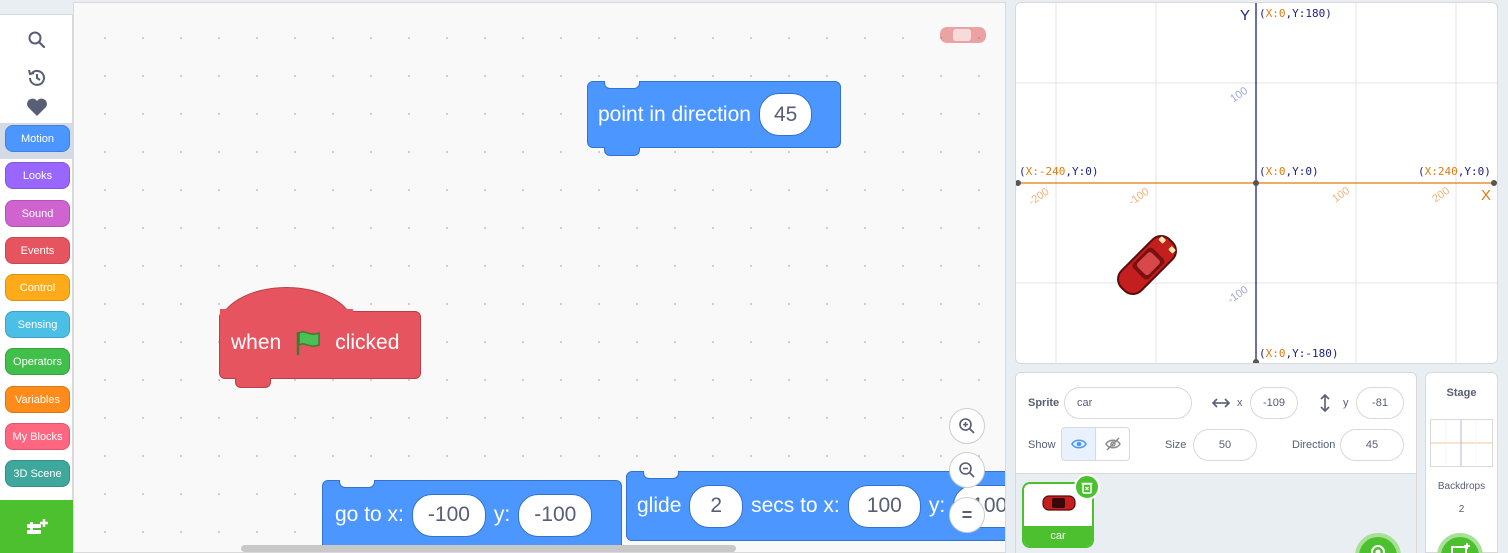 The width and height of the screenshot is (1508, 553). I want to click on stage-selector: Stage Backdrops 2, so click(1461, 462).